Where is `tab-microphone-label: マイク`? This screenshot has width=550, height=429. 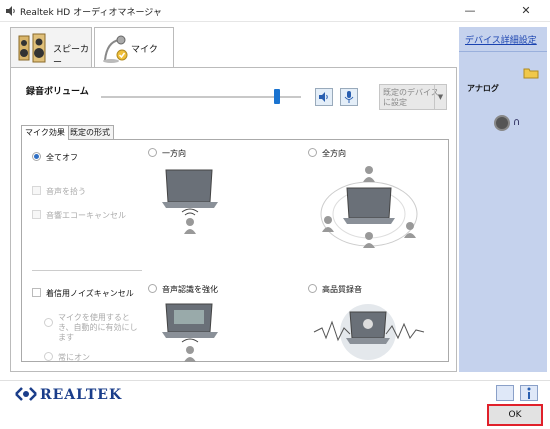 tab-microphone-label: マイク is located at coordinates (144, 50).